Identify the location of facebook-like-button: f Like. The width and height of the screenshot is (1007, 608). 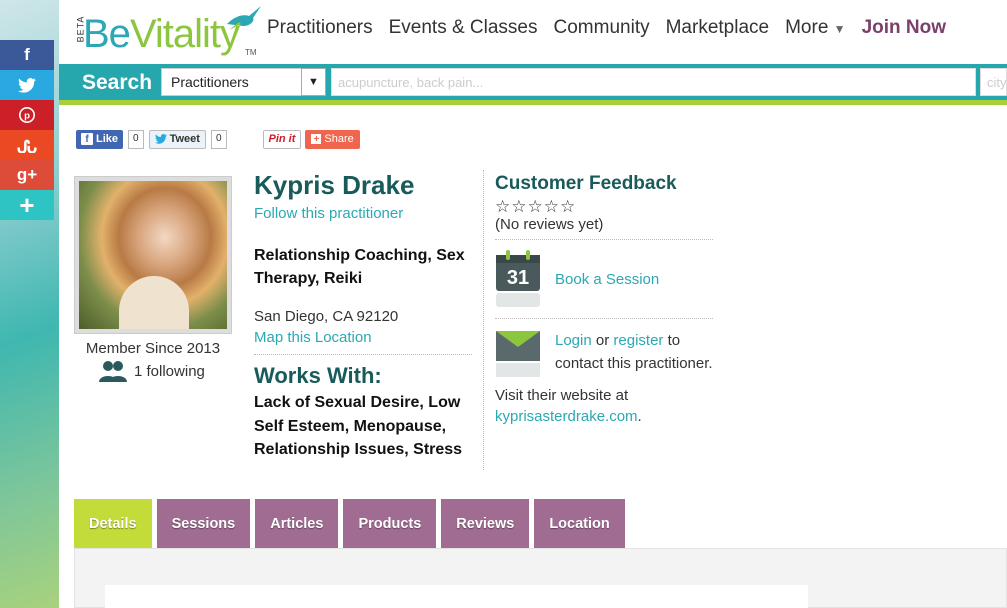
(100, 139).